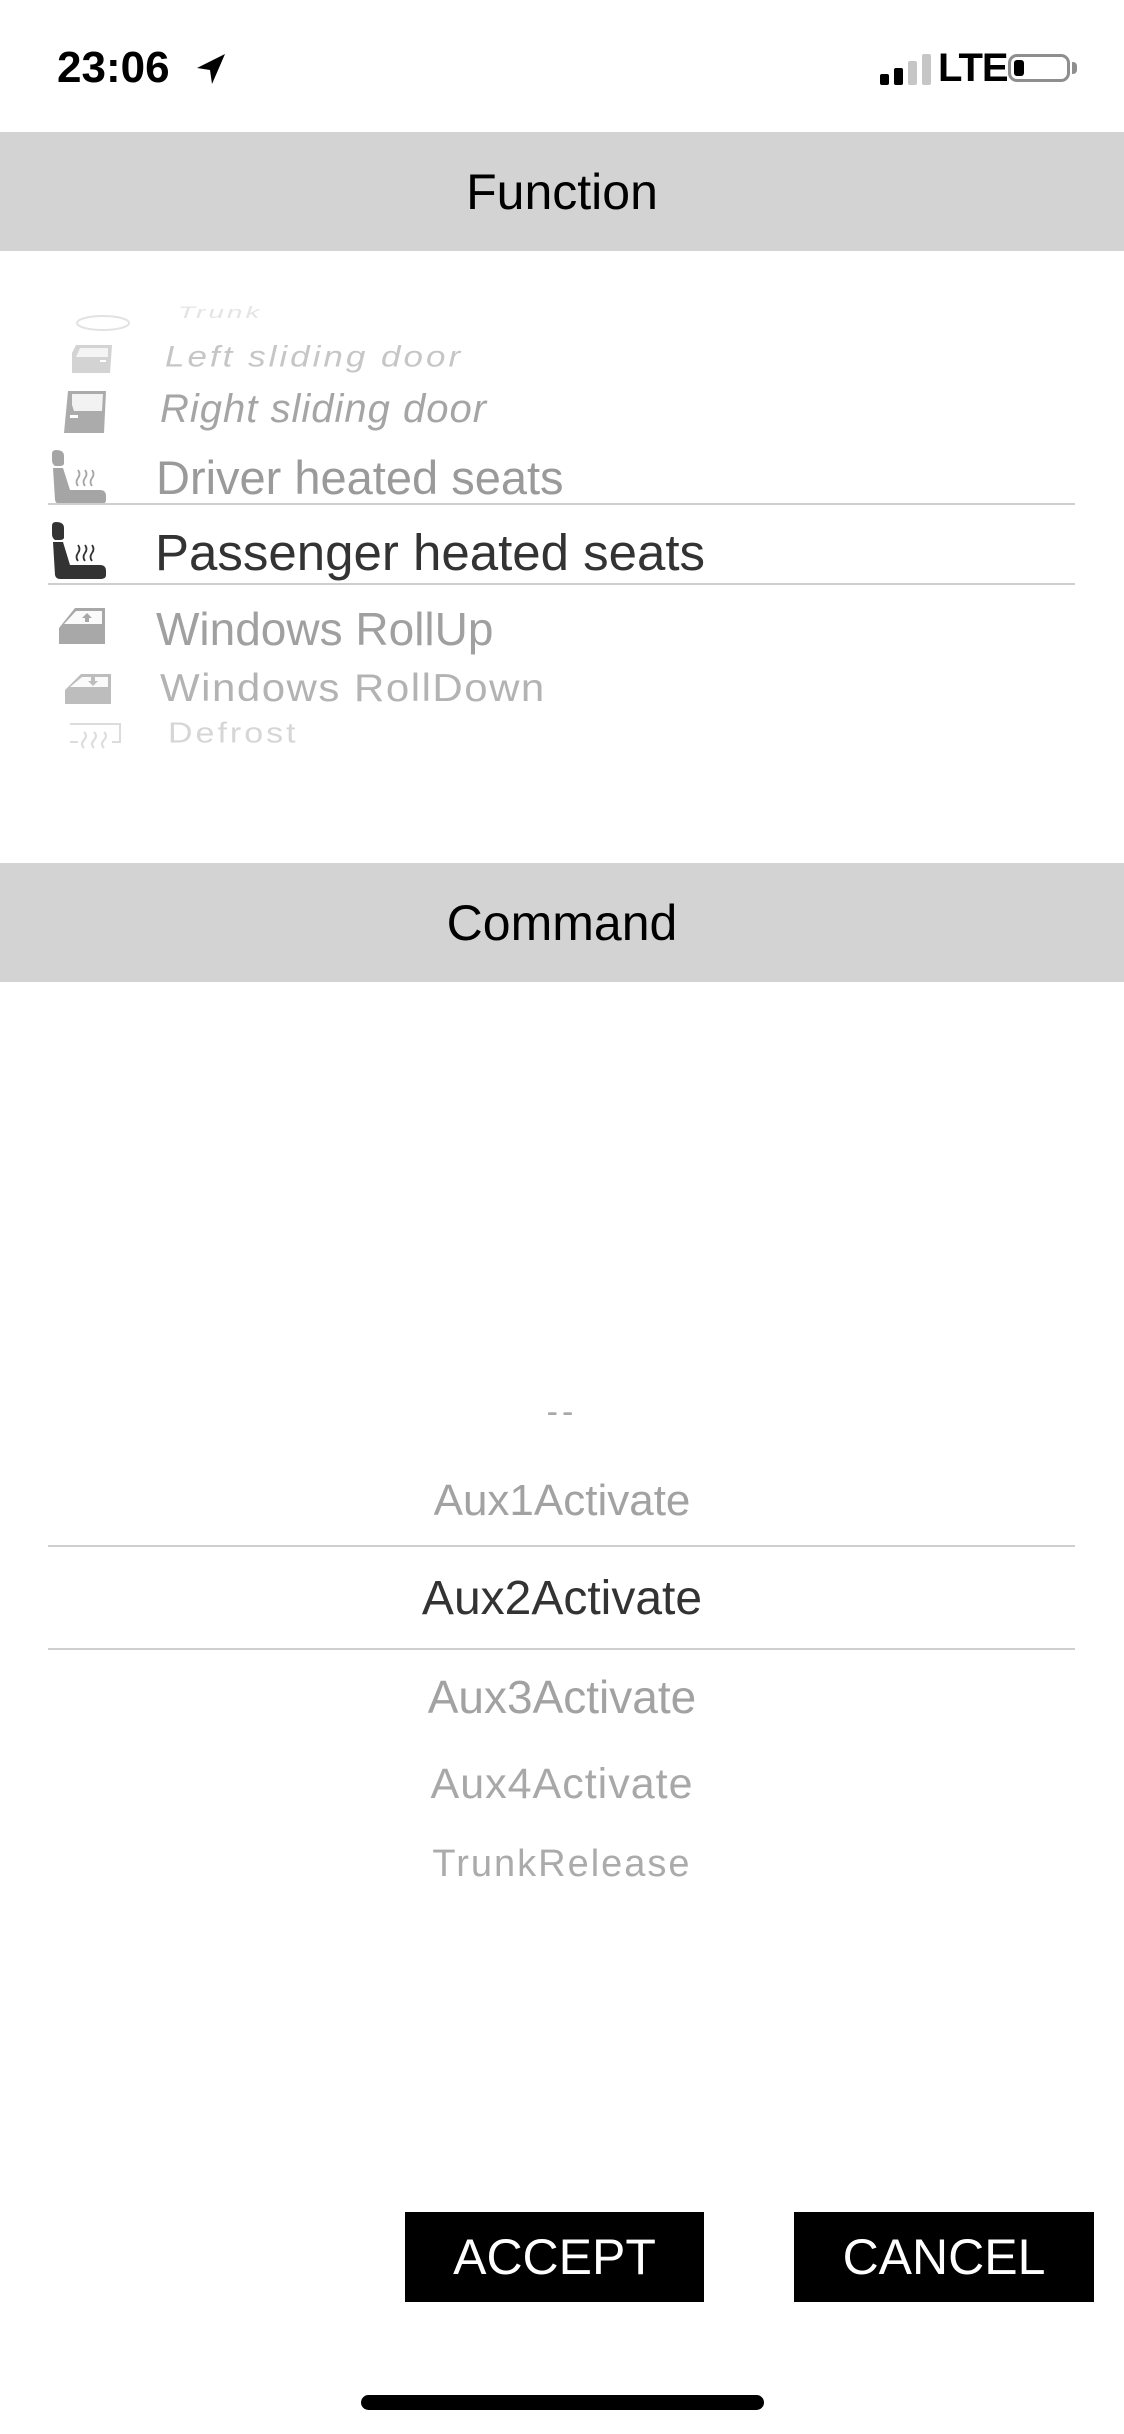 This screenshot has height=2434, width=1124. I want to click on status-time: 23:06, so click(113, 67).